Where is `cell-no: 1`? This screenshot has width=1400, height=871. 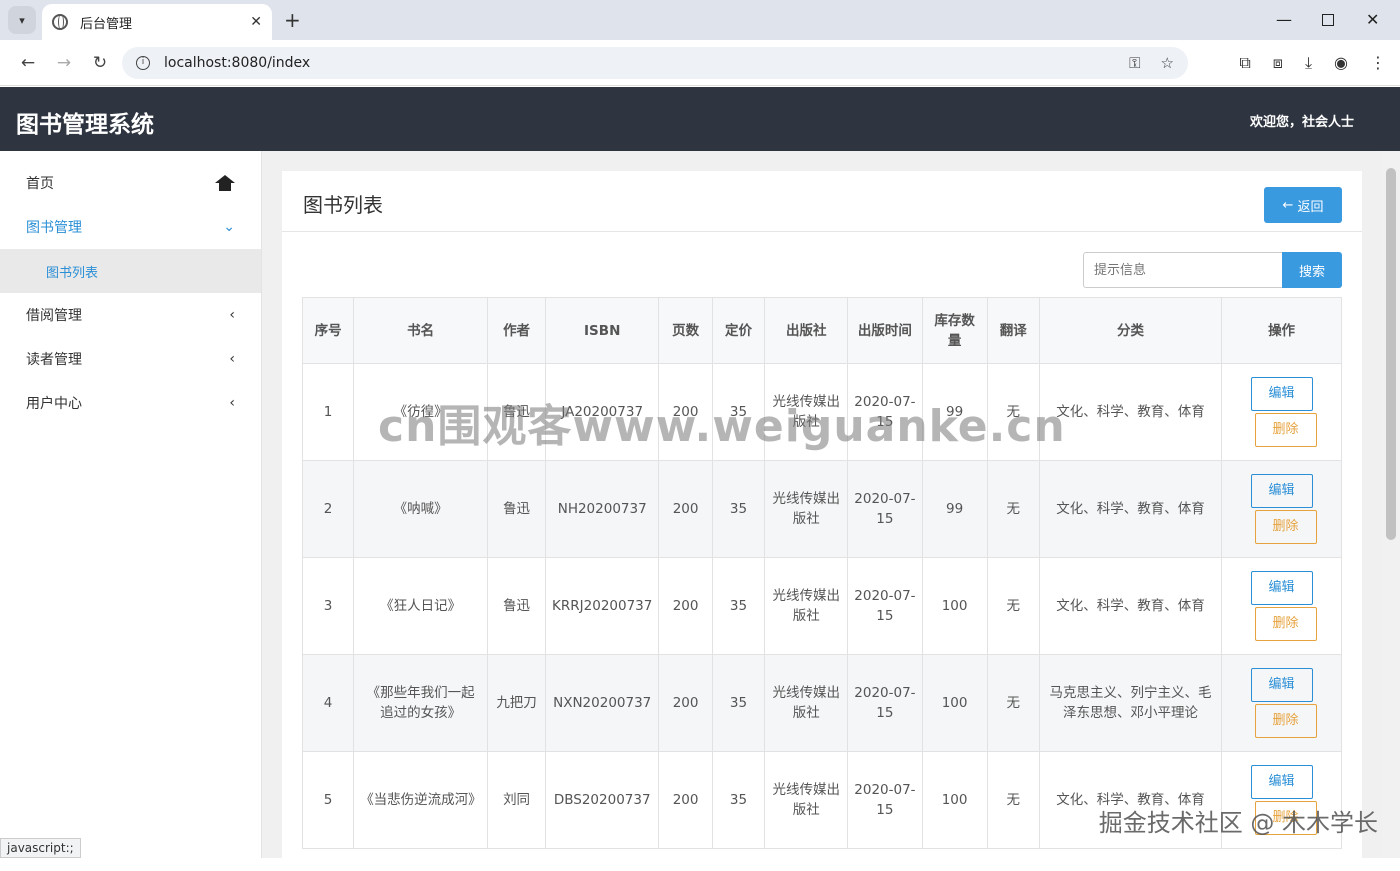
cell-no: 1 is located at coordinates (328, 412).